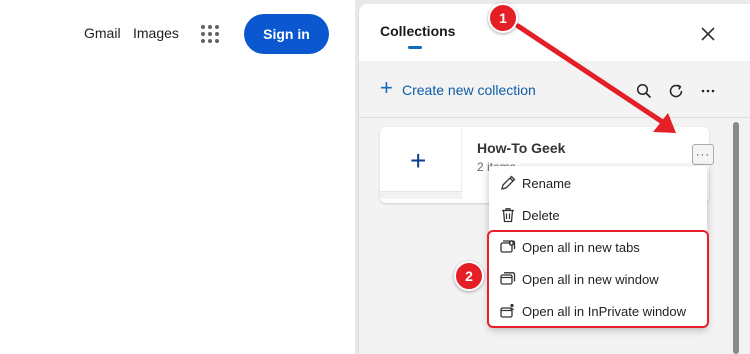  What do you see at coordinates (598, 279) in the screenshot?
I see `open-options-highlight` at bounding box center [598, 279].